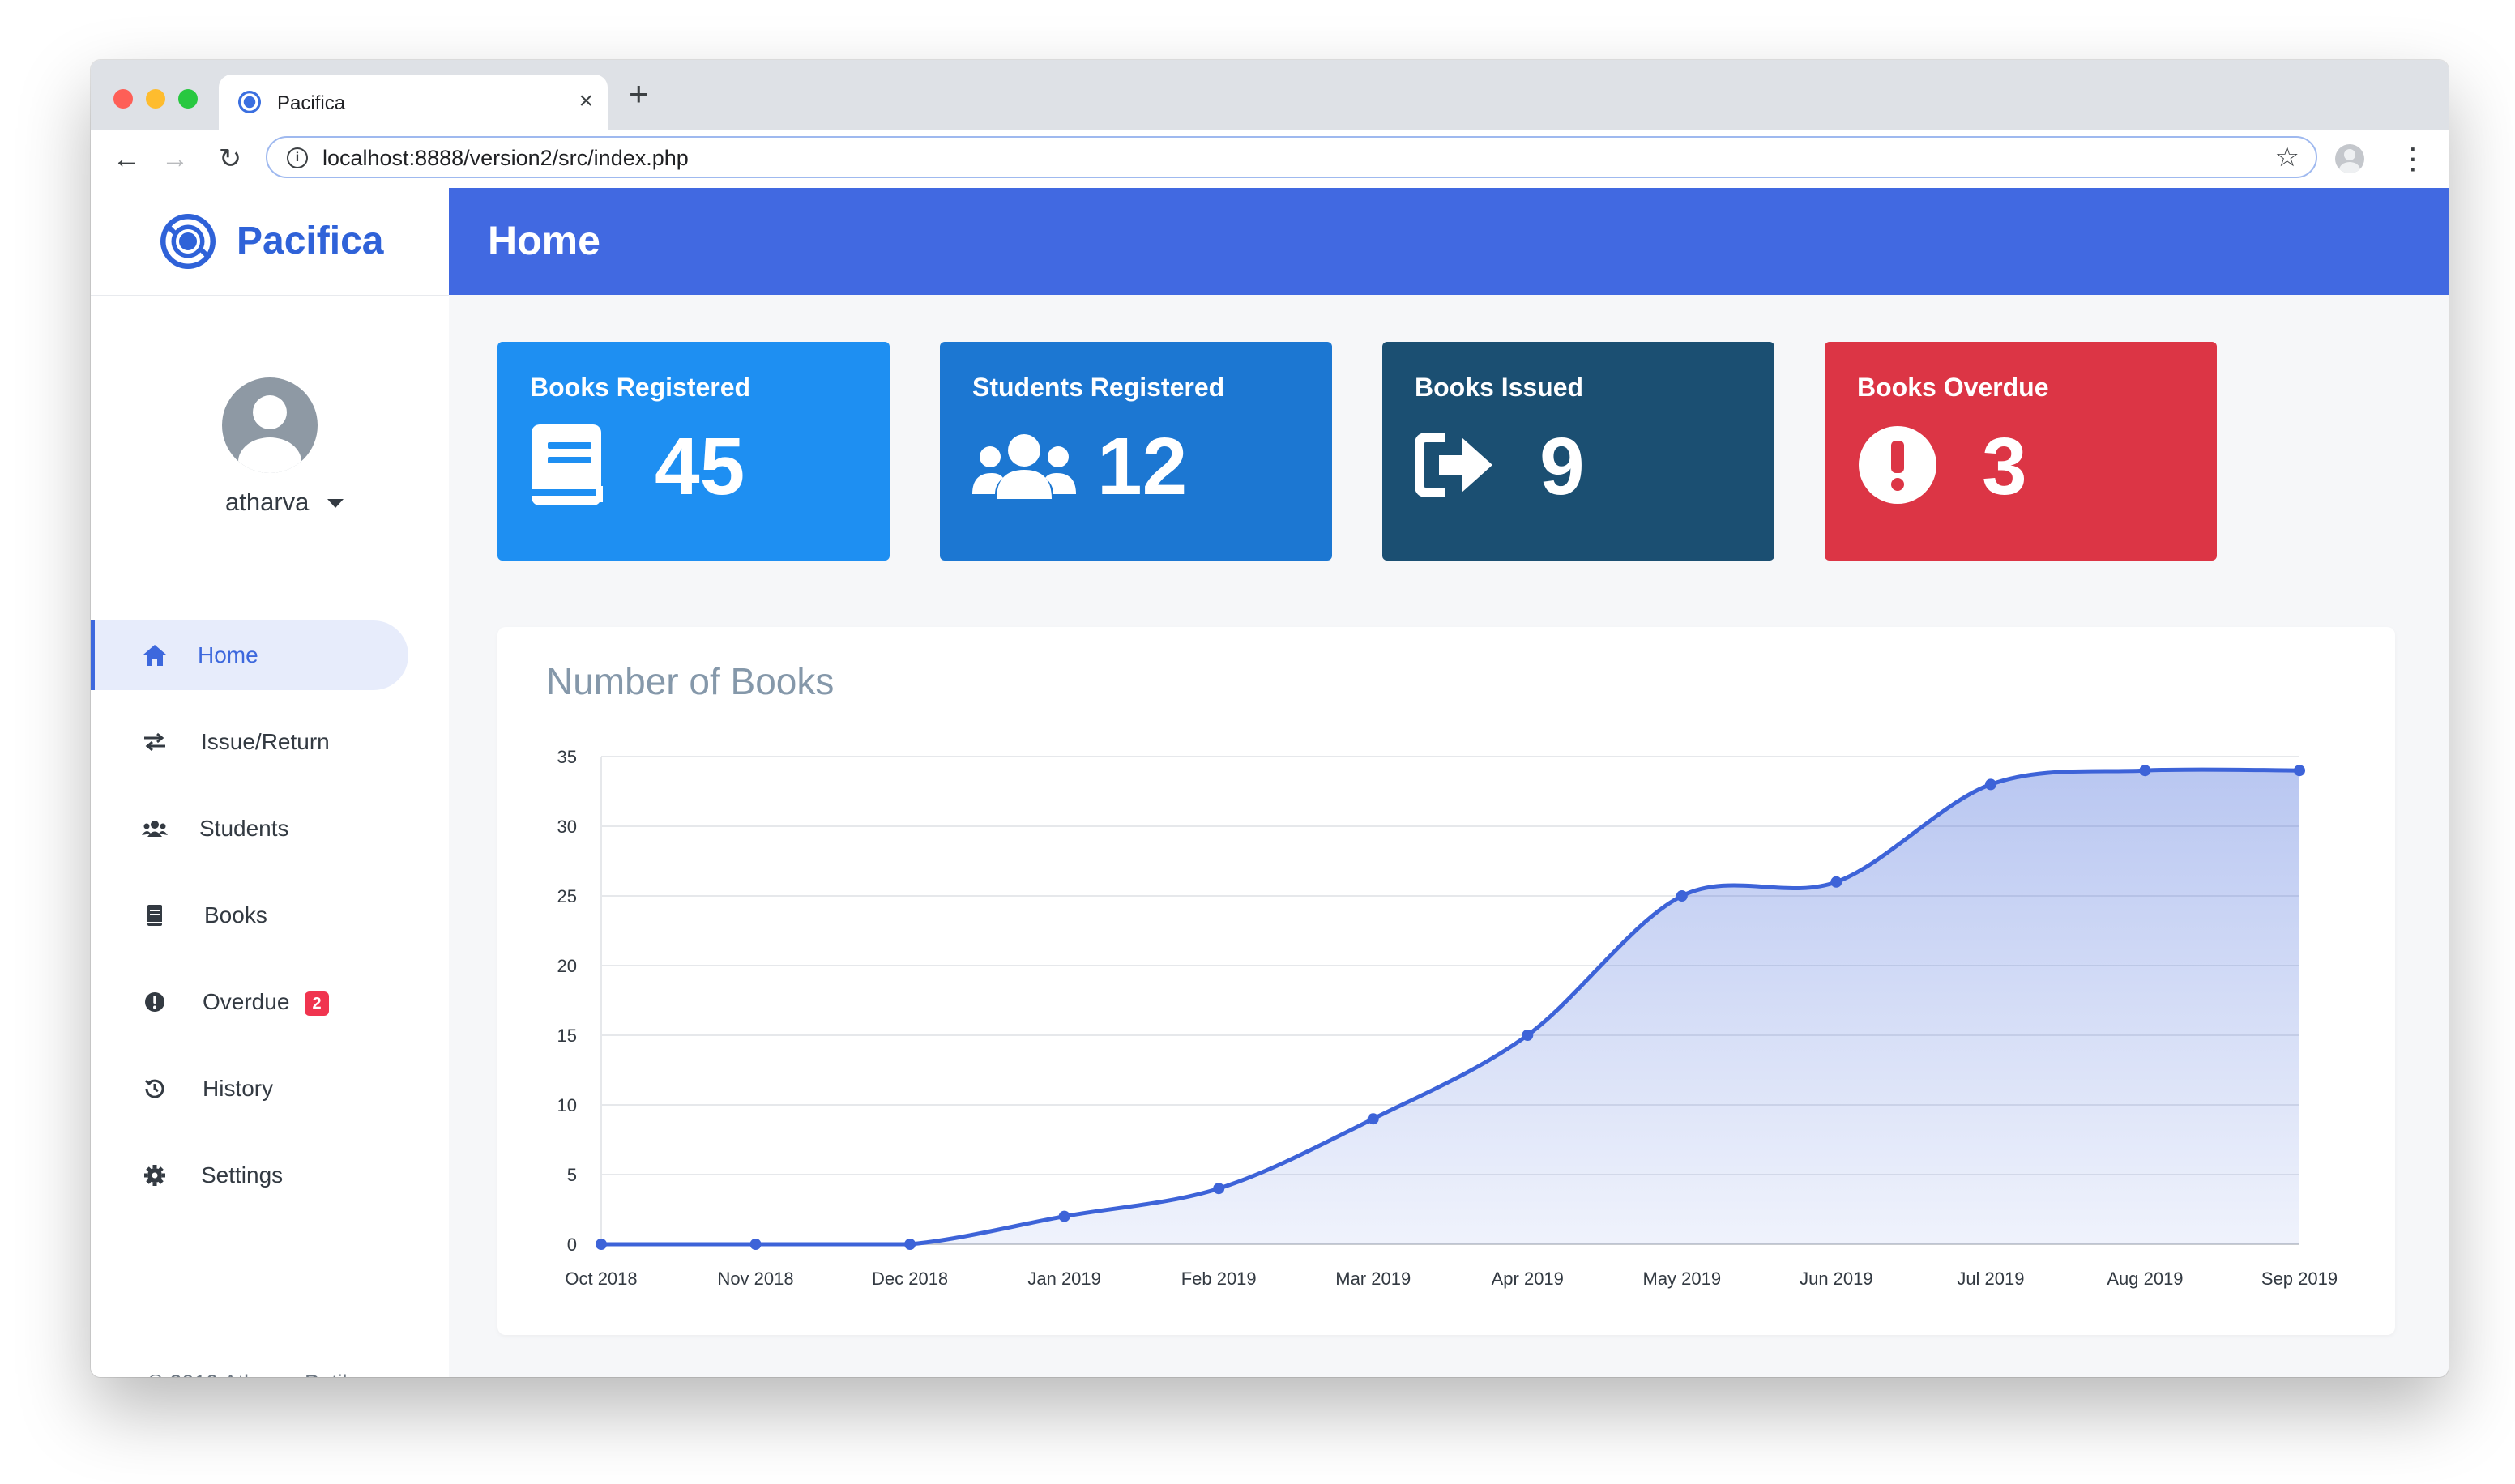 The height and width of the screenshot is (1484, 2515). Describe the element at coordinates (127, 158) in the screenshot. I see `back-arrow-icon: ←` at that location.